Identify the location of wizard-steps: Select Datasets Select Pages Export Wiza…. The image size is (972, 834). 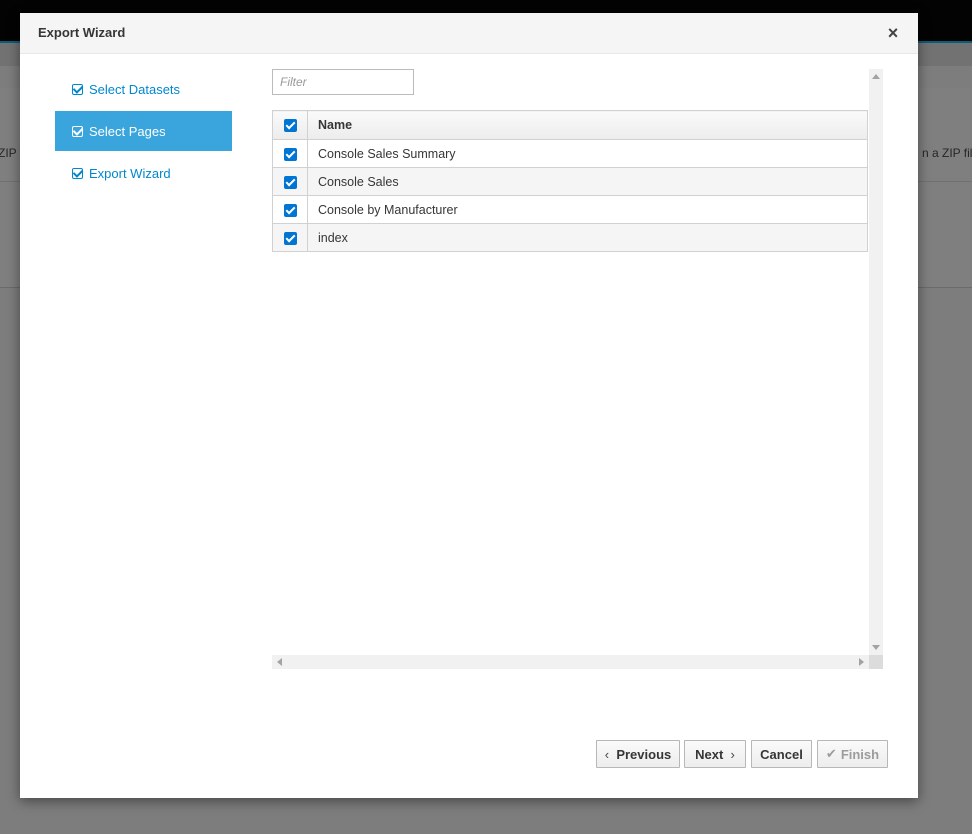
(143, 132).